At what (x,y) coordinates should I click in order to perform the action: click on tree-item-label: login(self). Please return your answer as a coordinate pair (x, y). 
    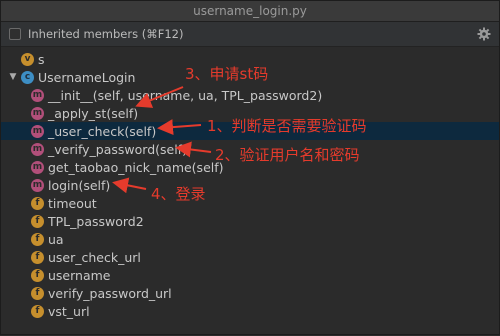
    Looking at the image, I should click on (79, 185).